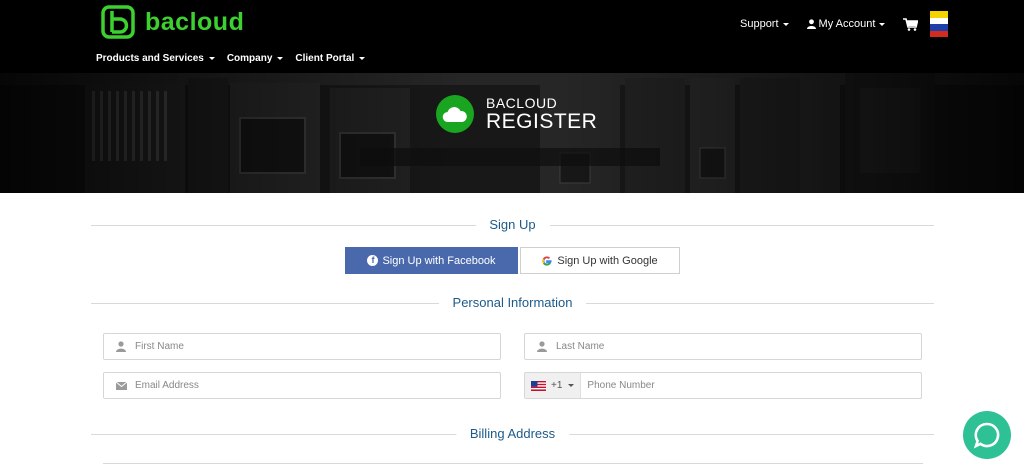  I want to click on chat-bubble-icon, so click(986, 435).